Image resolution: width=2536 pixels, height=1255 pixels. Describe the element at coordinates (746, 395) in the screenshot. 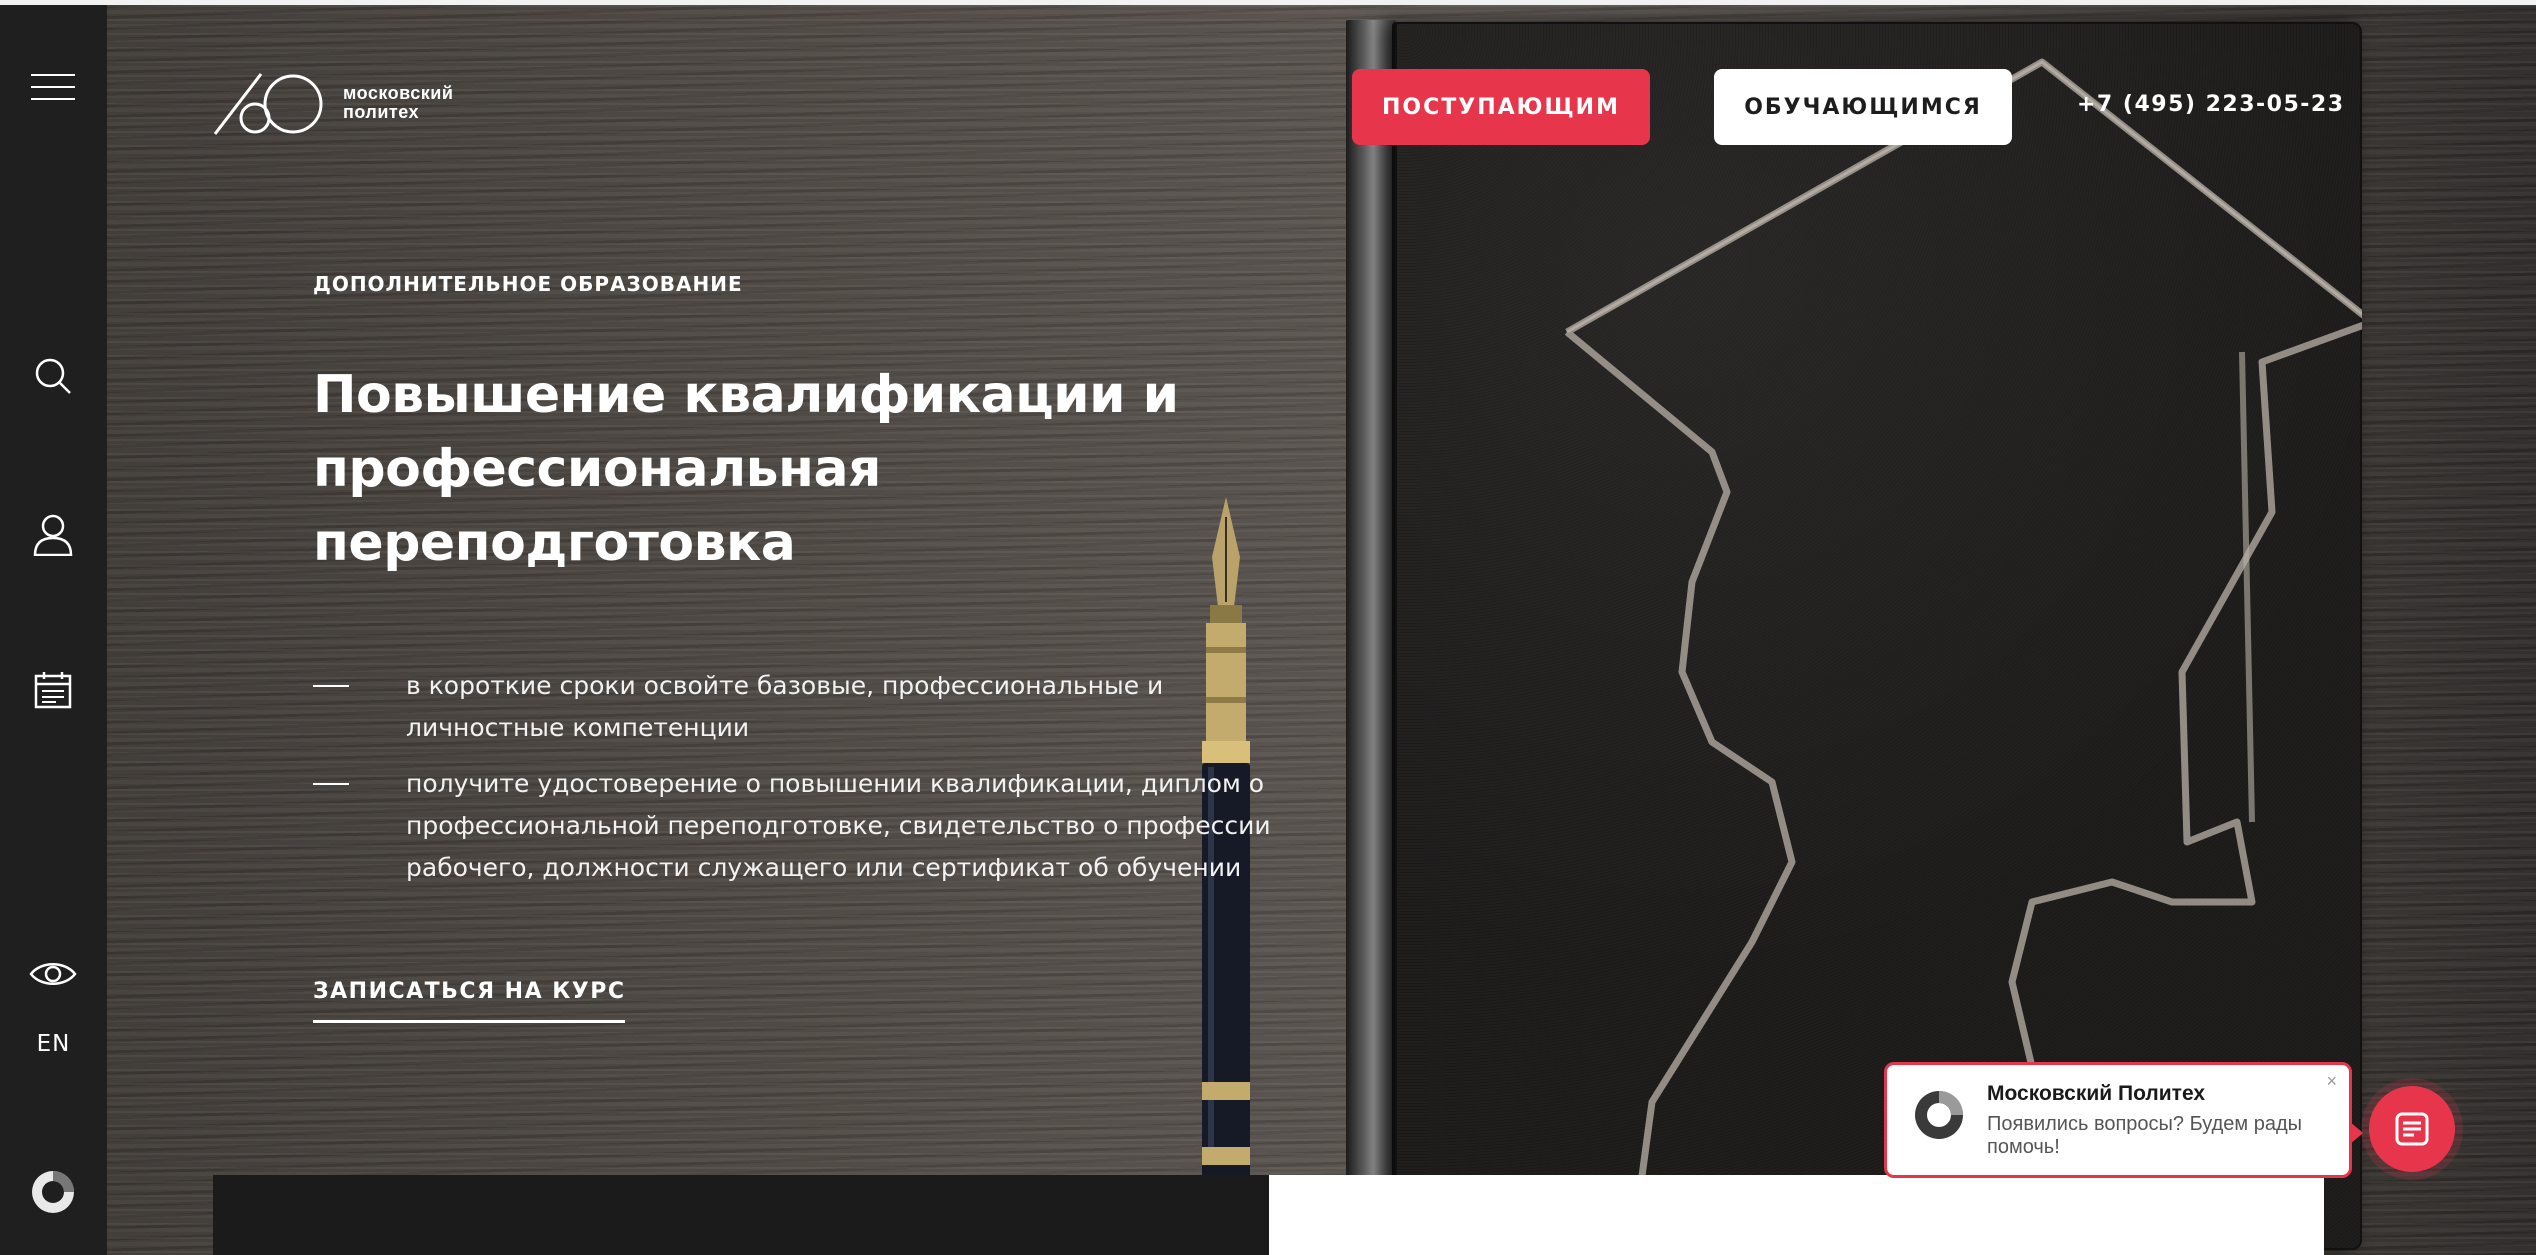

I see `title-line: Повышение квалификации и` at that location.